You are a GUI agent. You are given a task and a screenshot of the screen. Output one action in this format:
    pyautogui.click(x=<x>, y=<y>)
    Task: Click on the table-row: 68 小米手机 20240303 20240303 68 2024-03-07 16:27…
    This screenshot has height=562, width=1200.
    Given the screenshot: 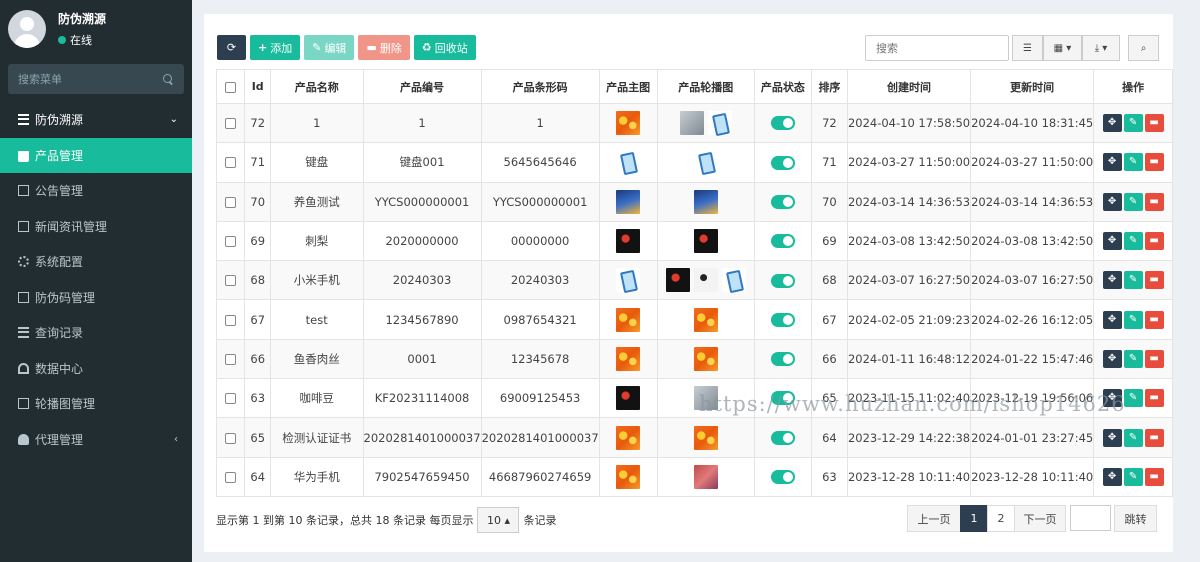 What is the action you would take?
    pyautogui.click(x=694, y=280)
    